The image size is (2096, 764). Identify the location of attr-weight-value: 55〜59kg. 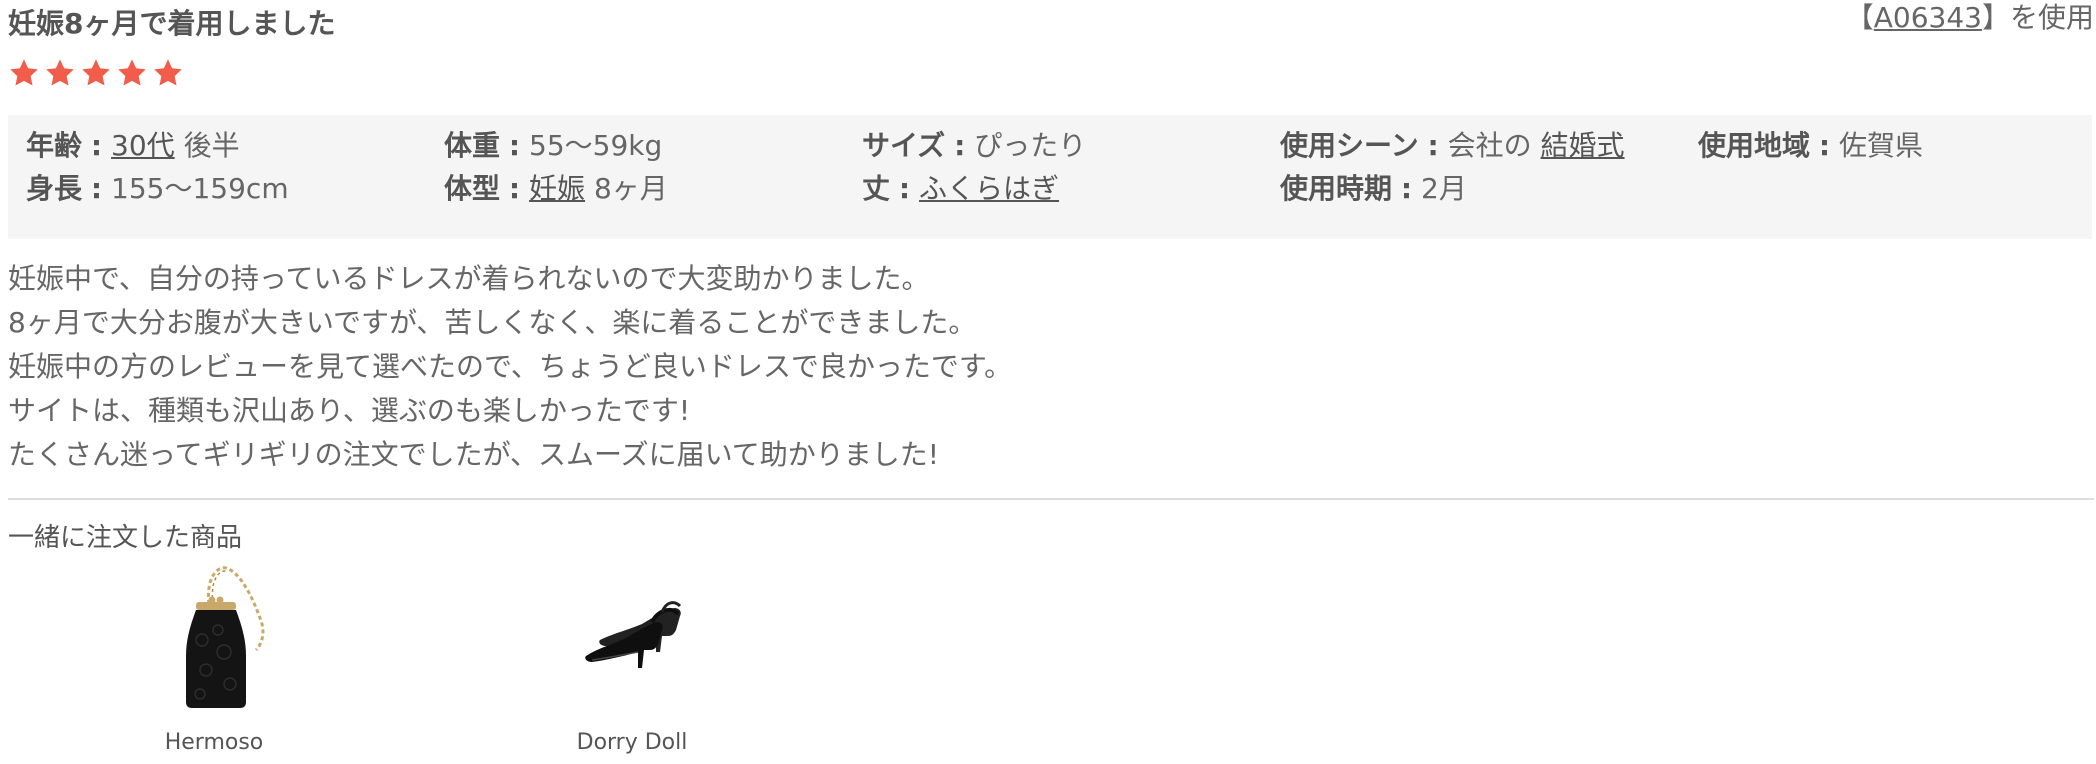
(596, 145).